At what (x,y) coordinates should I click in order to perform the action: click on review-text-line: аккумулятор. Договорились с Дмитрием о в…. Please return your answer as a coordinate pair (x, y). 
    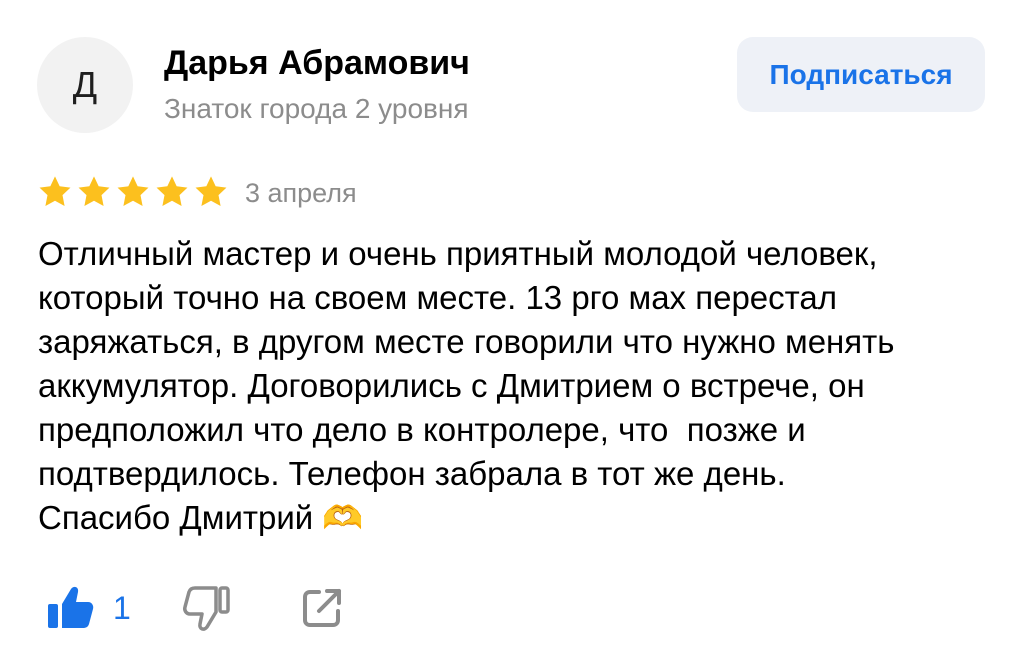
    Looking at the image, I should click on (451, 385).